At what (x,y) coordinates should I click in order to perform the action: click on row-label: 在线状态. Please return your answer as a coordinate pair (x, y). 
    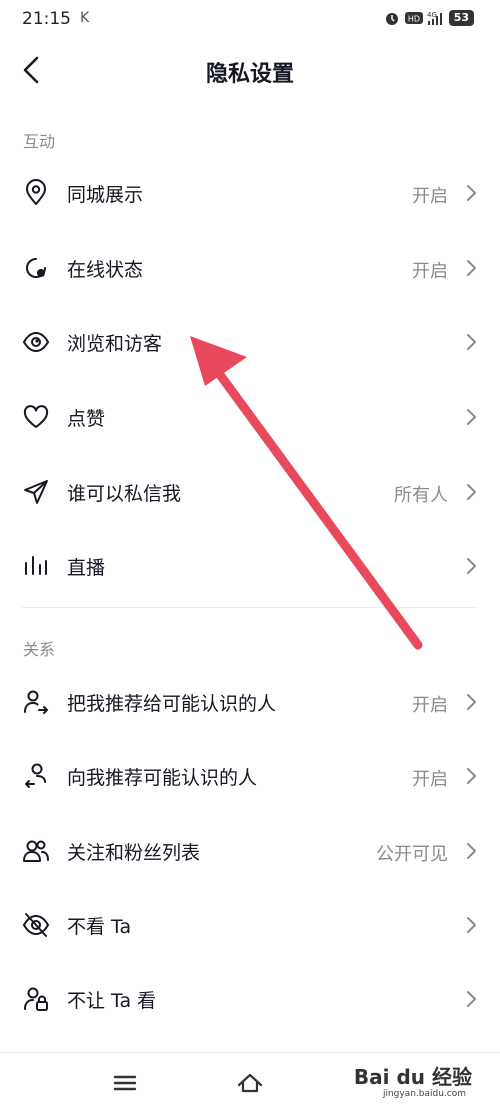
    Looking at the image, I should click on (105, 270).